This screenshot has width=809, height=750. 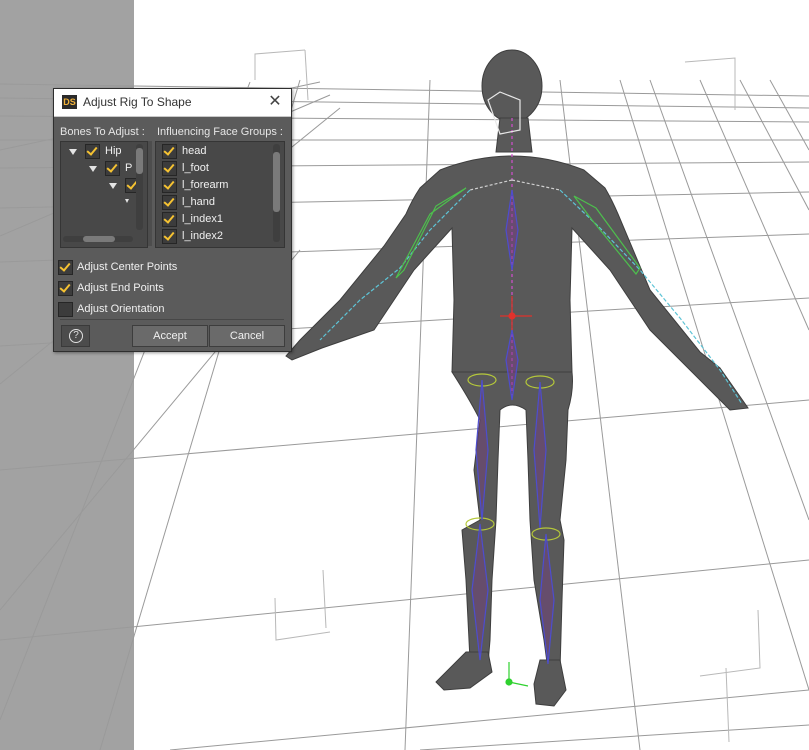 What do you see at coordinates (202, 236) in the screenshot?
I see `face-group-label: l_index2` at bounding box center [202, 236].